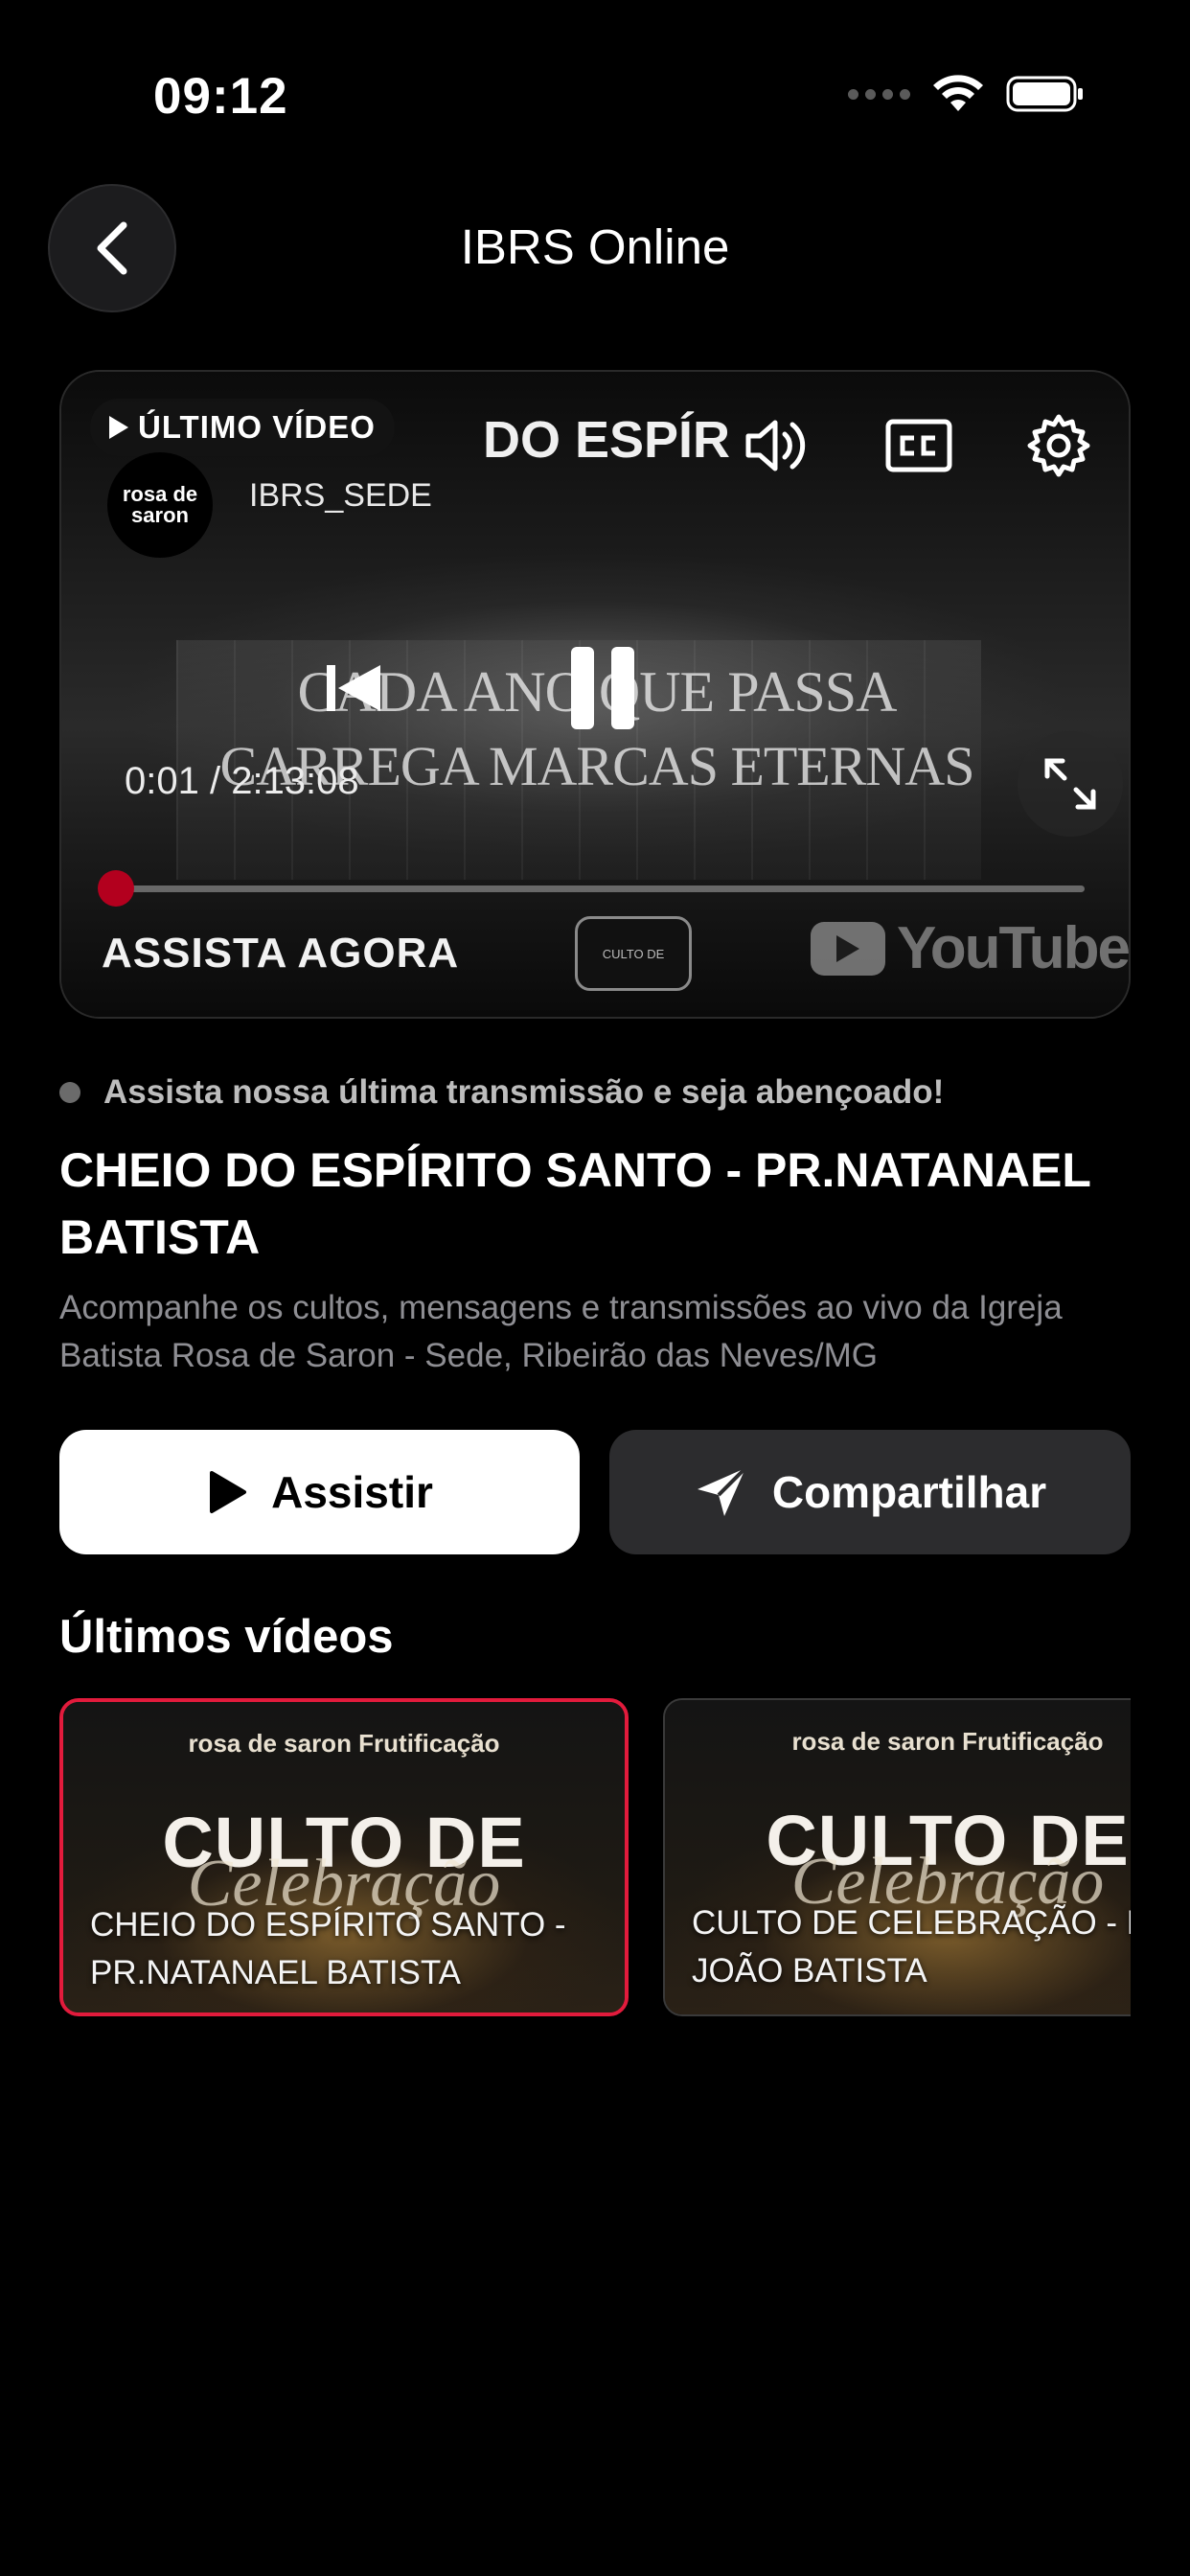 Image resolution: width=1190 pixels, height=2576 pixels. I want to click on captions-button, so click(919, 445).